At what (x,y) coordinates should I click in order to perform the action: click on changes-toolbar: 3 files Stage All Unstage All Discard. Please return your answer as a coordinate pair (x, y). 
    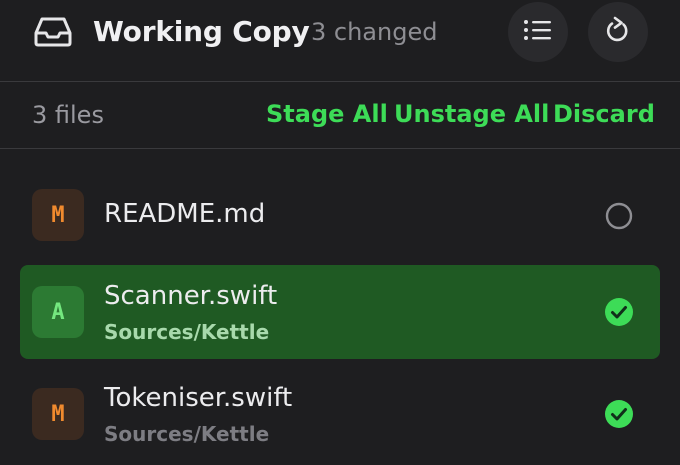
    Looking at the image, I should click on (340, 115).